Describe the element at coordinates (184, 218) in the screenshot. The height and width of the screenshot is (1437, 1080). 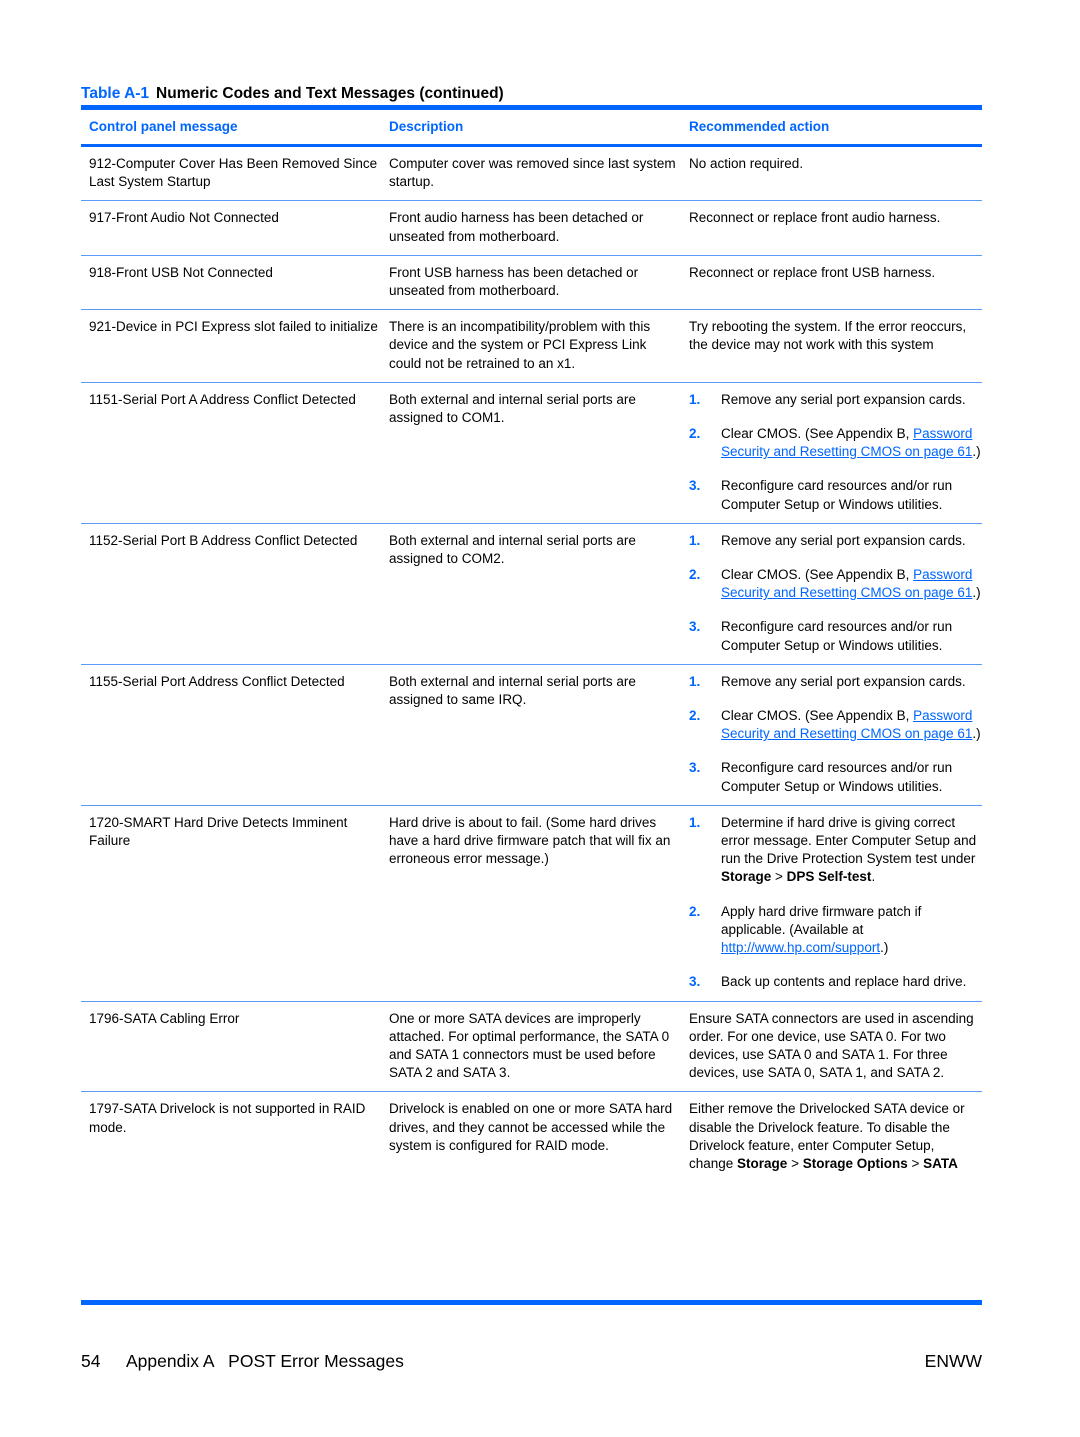
I see `message-cell: 917-Front Audio Not Connected` at that location.